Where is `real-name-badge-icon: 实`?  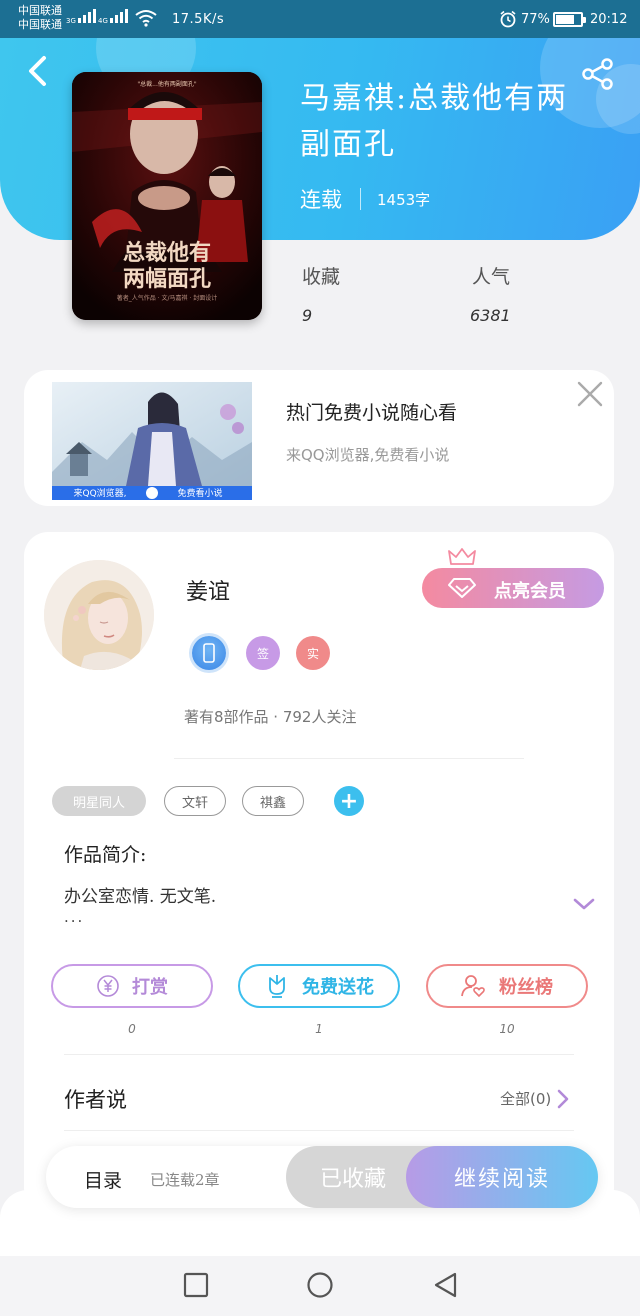 real-name-badge-icon: 实 is located at coordinates (313, 653).